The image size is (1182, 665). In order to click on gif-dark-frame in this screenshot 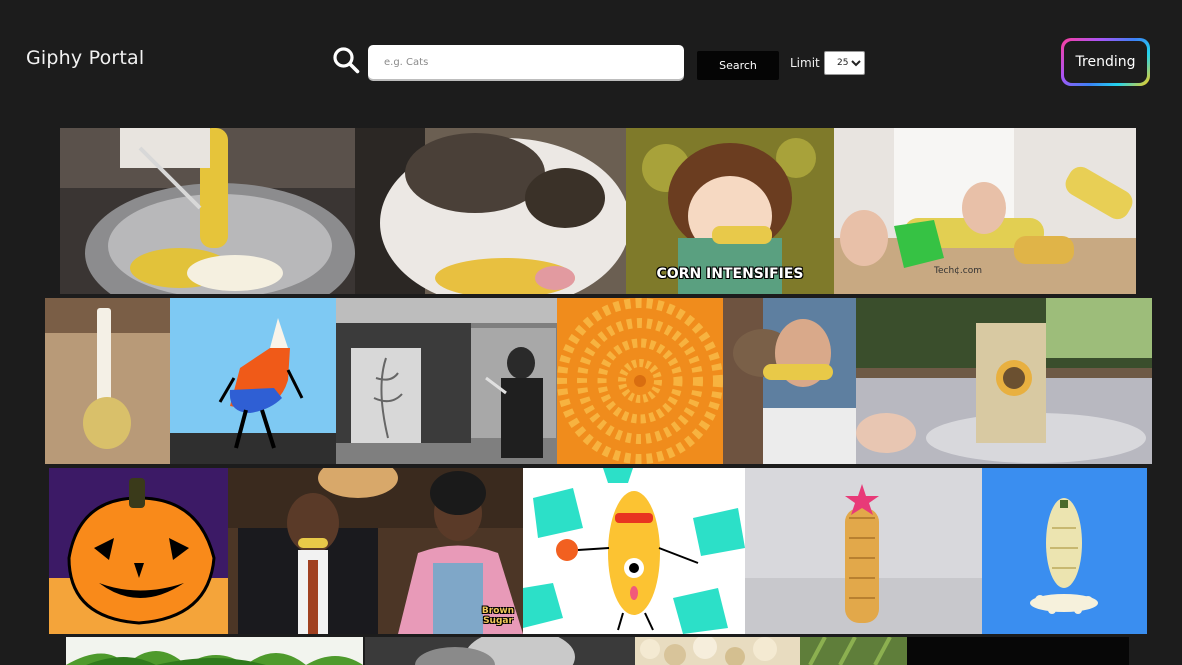, I will do `click(1018, 651)`.